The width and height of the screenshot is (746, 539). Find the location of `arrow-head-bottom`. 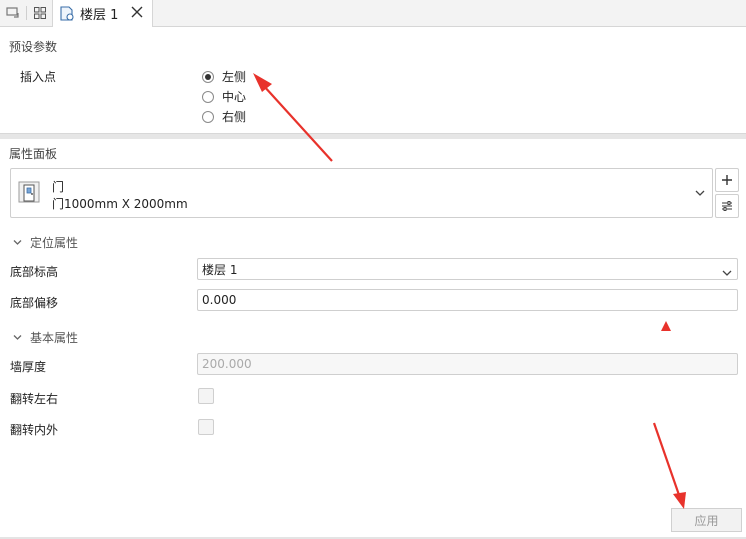

arrow-head-bottom is located at coordinates (679, 500).